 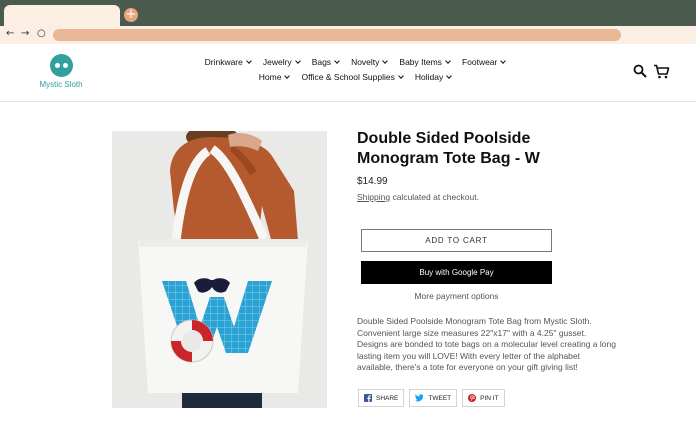 What do you see at coordinates (282, 63) in the screenshot?
I see `nav-item-jewelry: Jewelry` at bounding box center [282, 63].